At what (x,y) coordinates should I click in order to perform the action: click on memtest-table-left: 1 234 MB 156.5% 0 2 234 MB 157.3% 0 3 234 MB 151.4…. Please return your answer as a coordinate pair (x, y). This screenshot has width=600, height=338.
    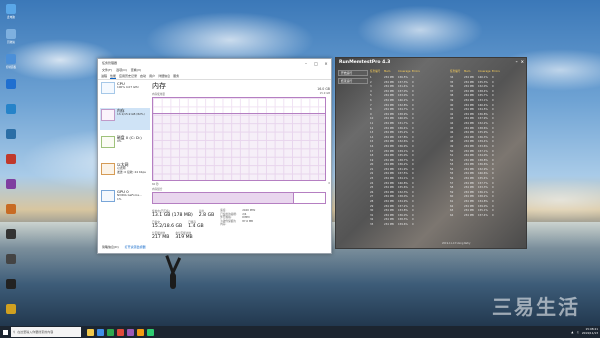
    Looking at the image, I should click on (404, 152).